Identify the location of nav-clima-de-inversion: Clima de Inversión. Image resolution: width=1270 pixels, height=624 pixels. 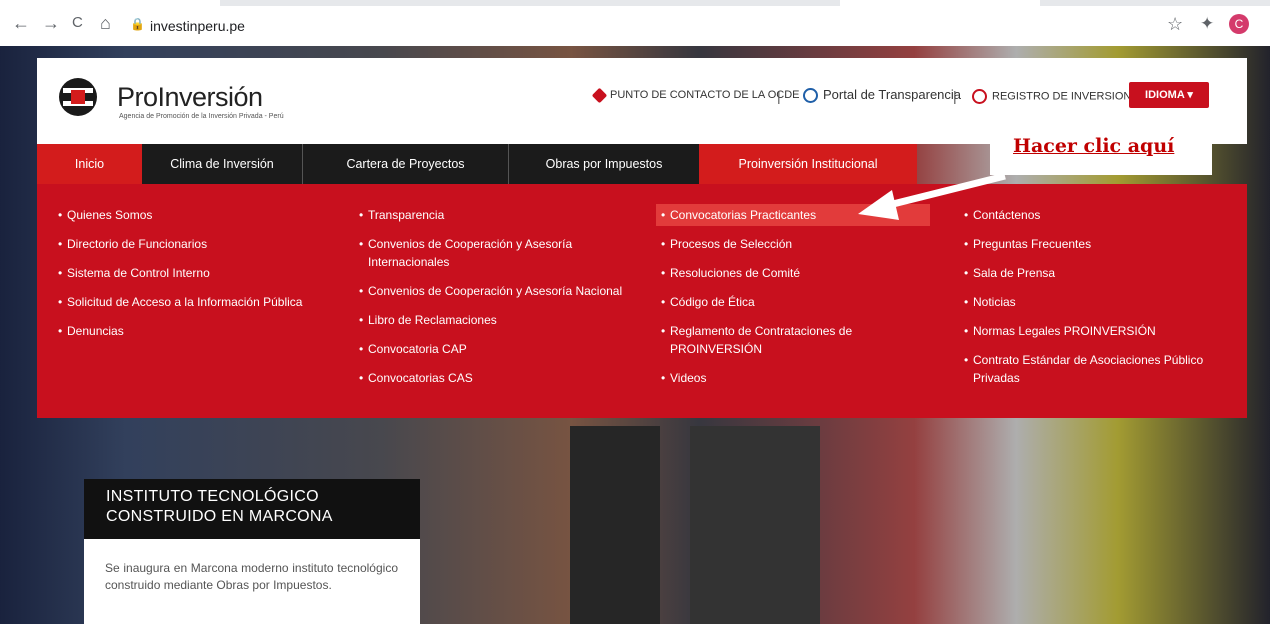
(222, 164).